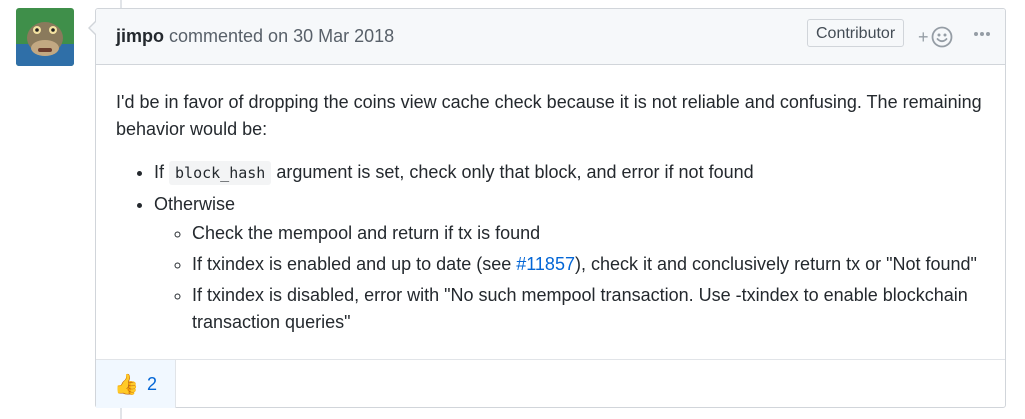 This screenshot has width=1025, height=419. I want to click on add-reaction-button: +, so click(935, 37).